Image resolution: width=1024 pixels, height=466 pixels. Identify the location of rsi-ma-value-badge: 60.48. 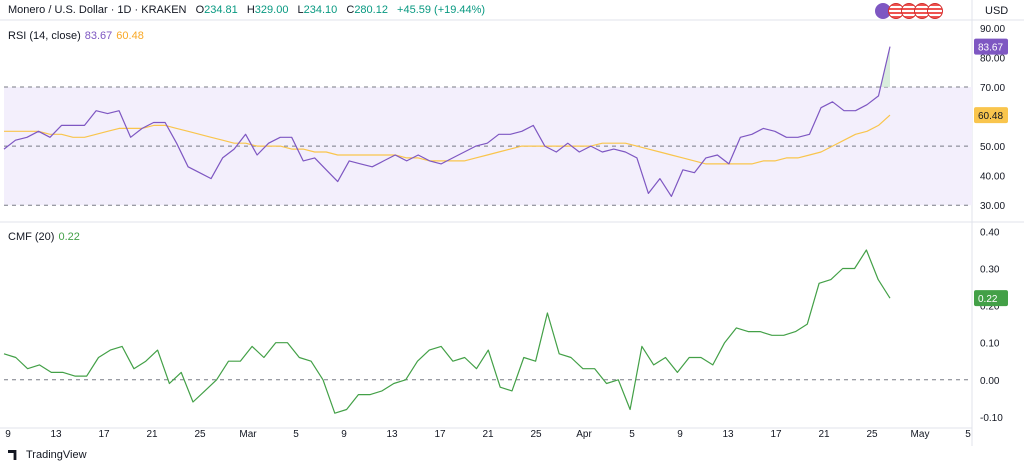
(990, 116).